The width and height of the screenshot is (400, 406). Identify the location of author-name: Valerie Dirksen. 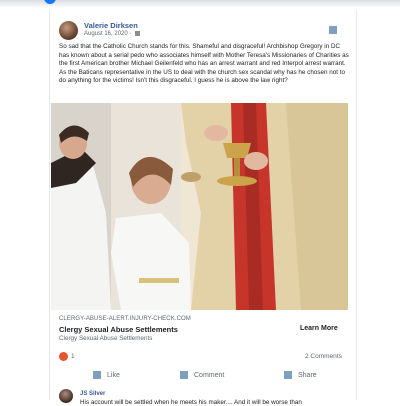
(111, 25).